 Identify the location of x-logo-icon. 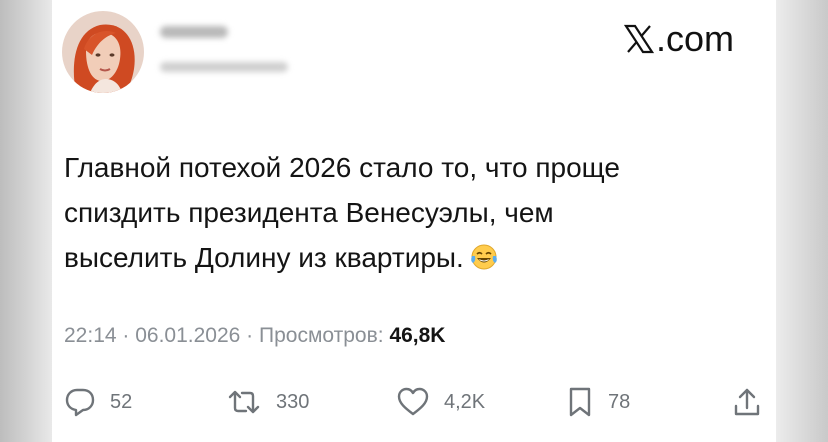
(639, 39).